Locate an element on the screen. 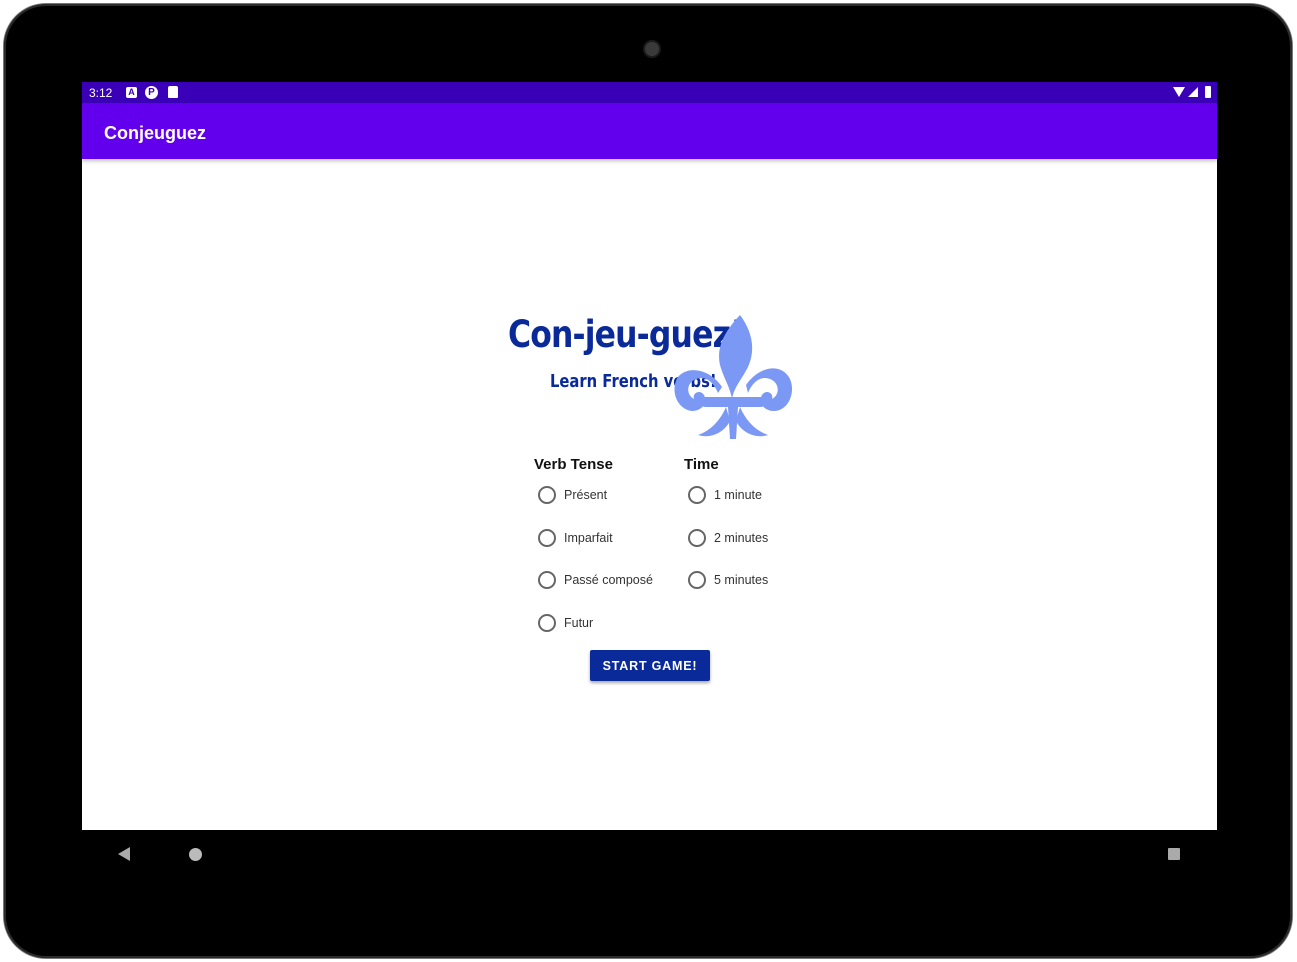  recents-icon is located at coordinates (1174, 854).